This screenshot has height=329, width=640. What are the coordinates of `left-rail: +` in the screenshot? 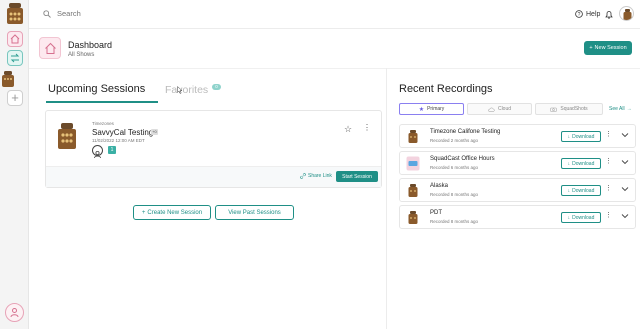 It's located at (14, 164).